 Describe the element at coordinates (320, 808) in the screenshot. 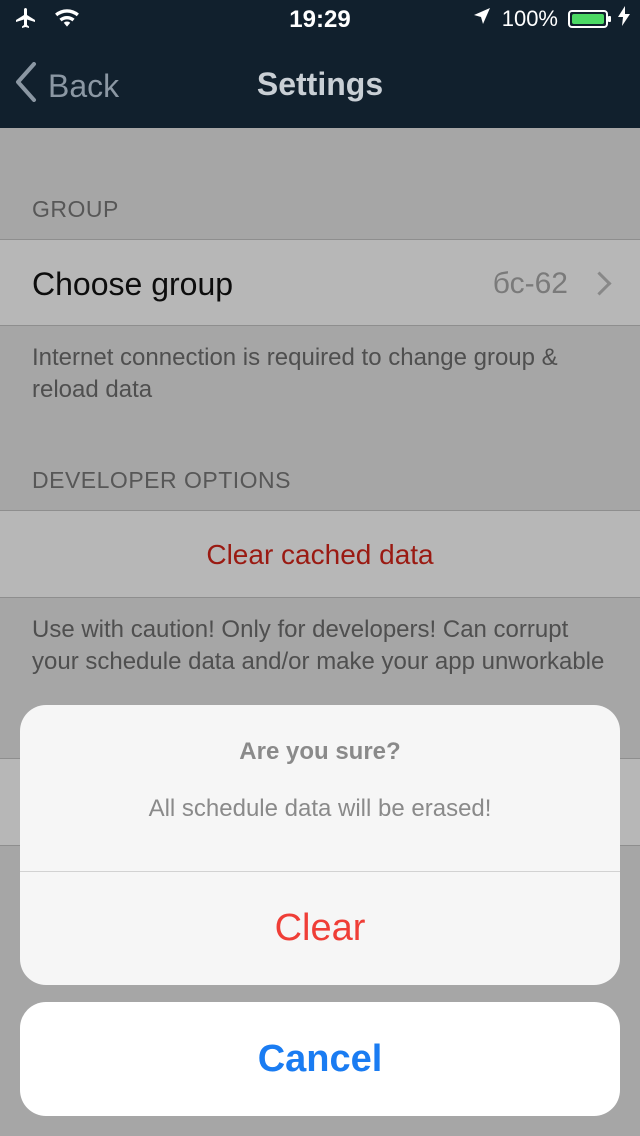

I see `action-sheet-message: All schedule data will be erased!` at that location.